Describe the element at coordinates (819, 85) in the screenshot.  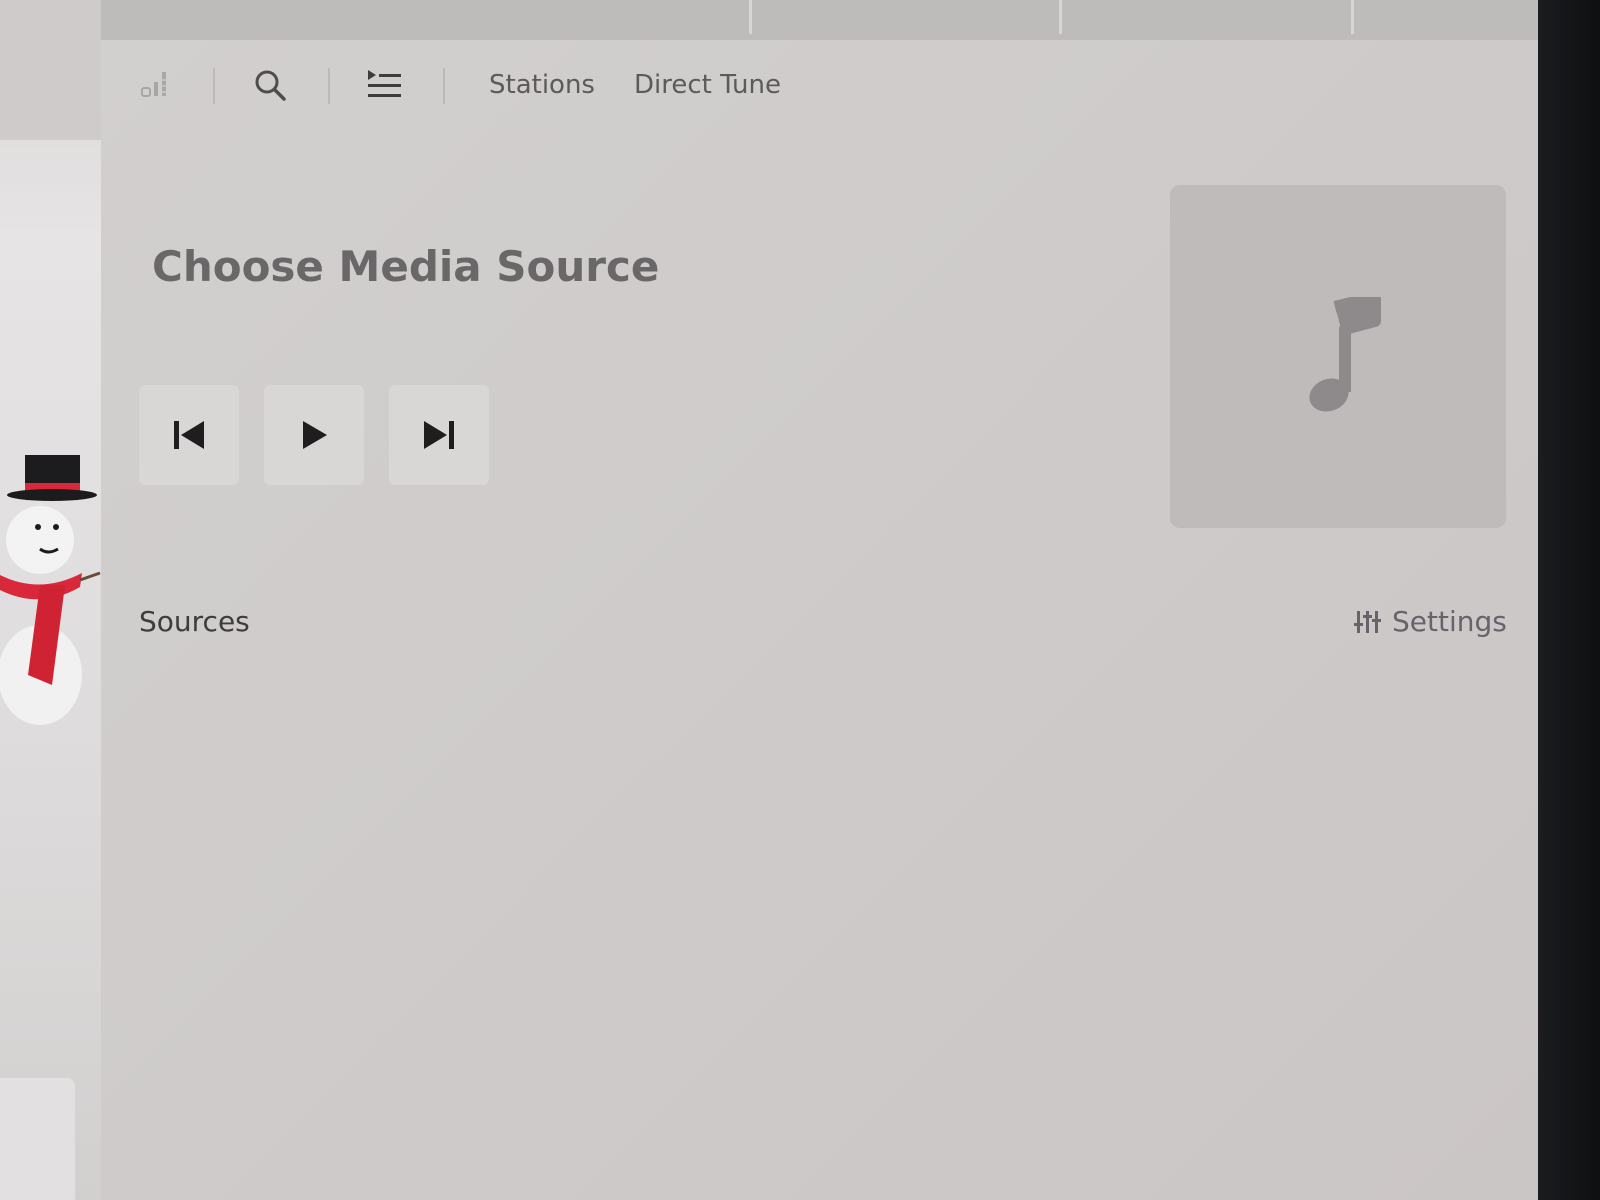
I see `media-toolbar: Stations Direct Tune` at that location.